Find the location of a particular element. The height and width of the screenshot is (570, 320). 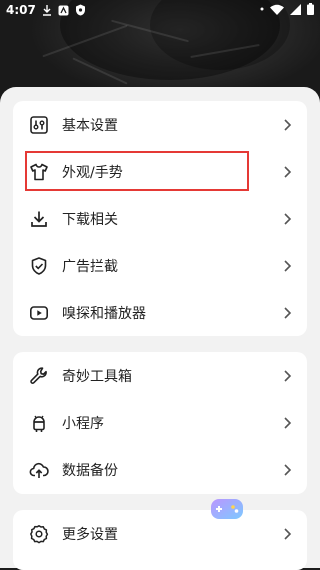

cloud-upload-icon is located at coordinates (39, 470).